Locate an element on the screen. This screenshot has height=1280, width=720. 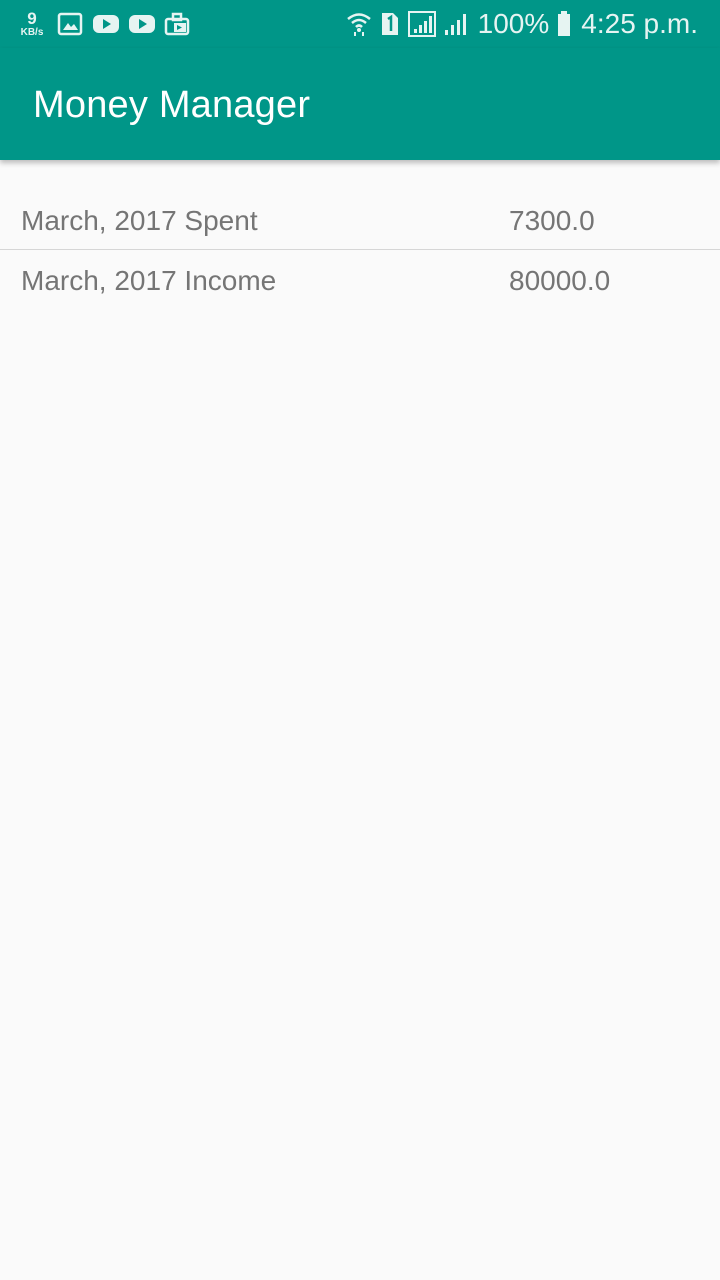
battery-percent: 100% is located at coordinates (513, 23).